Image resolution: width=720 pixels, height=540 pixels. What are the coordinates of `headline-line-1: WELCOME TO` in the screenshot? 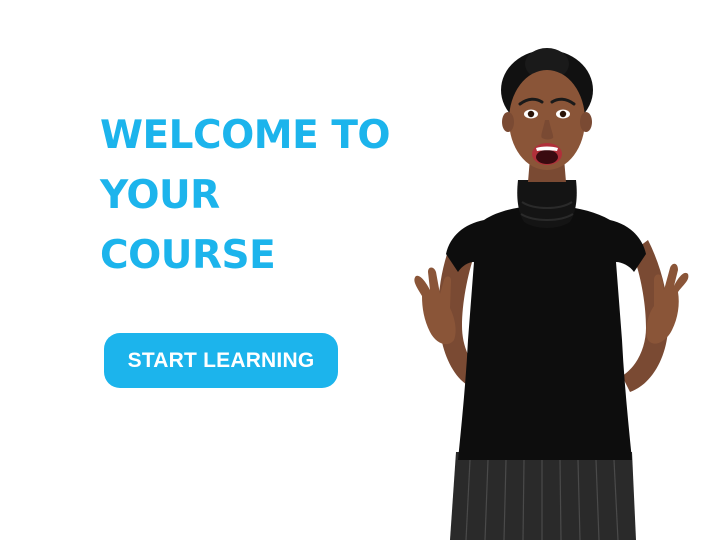 It's located at (245, 135).